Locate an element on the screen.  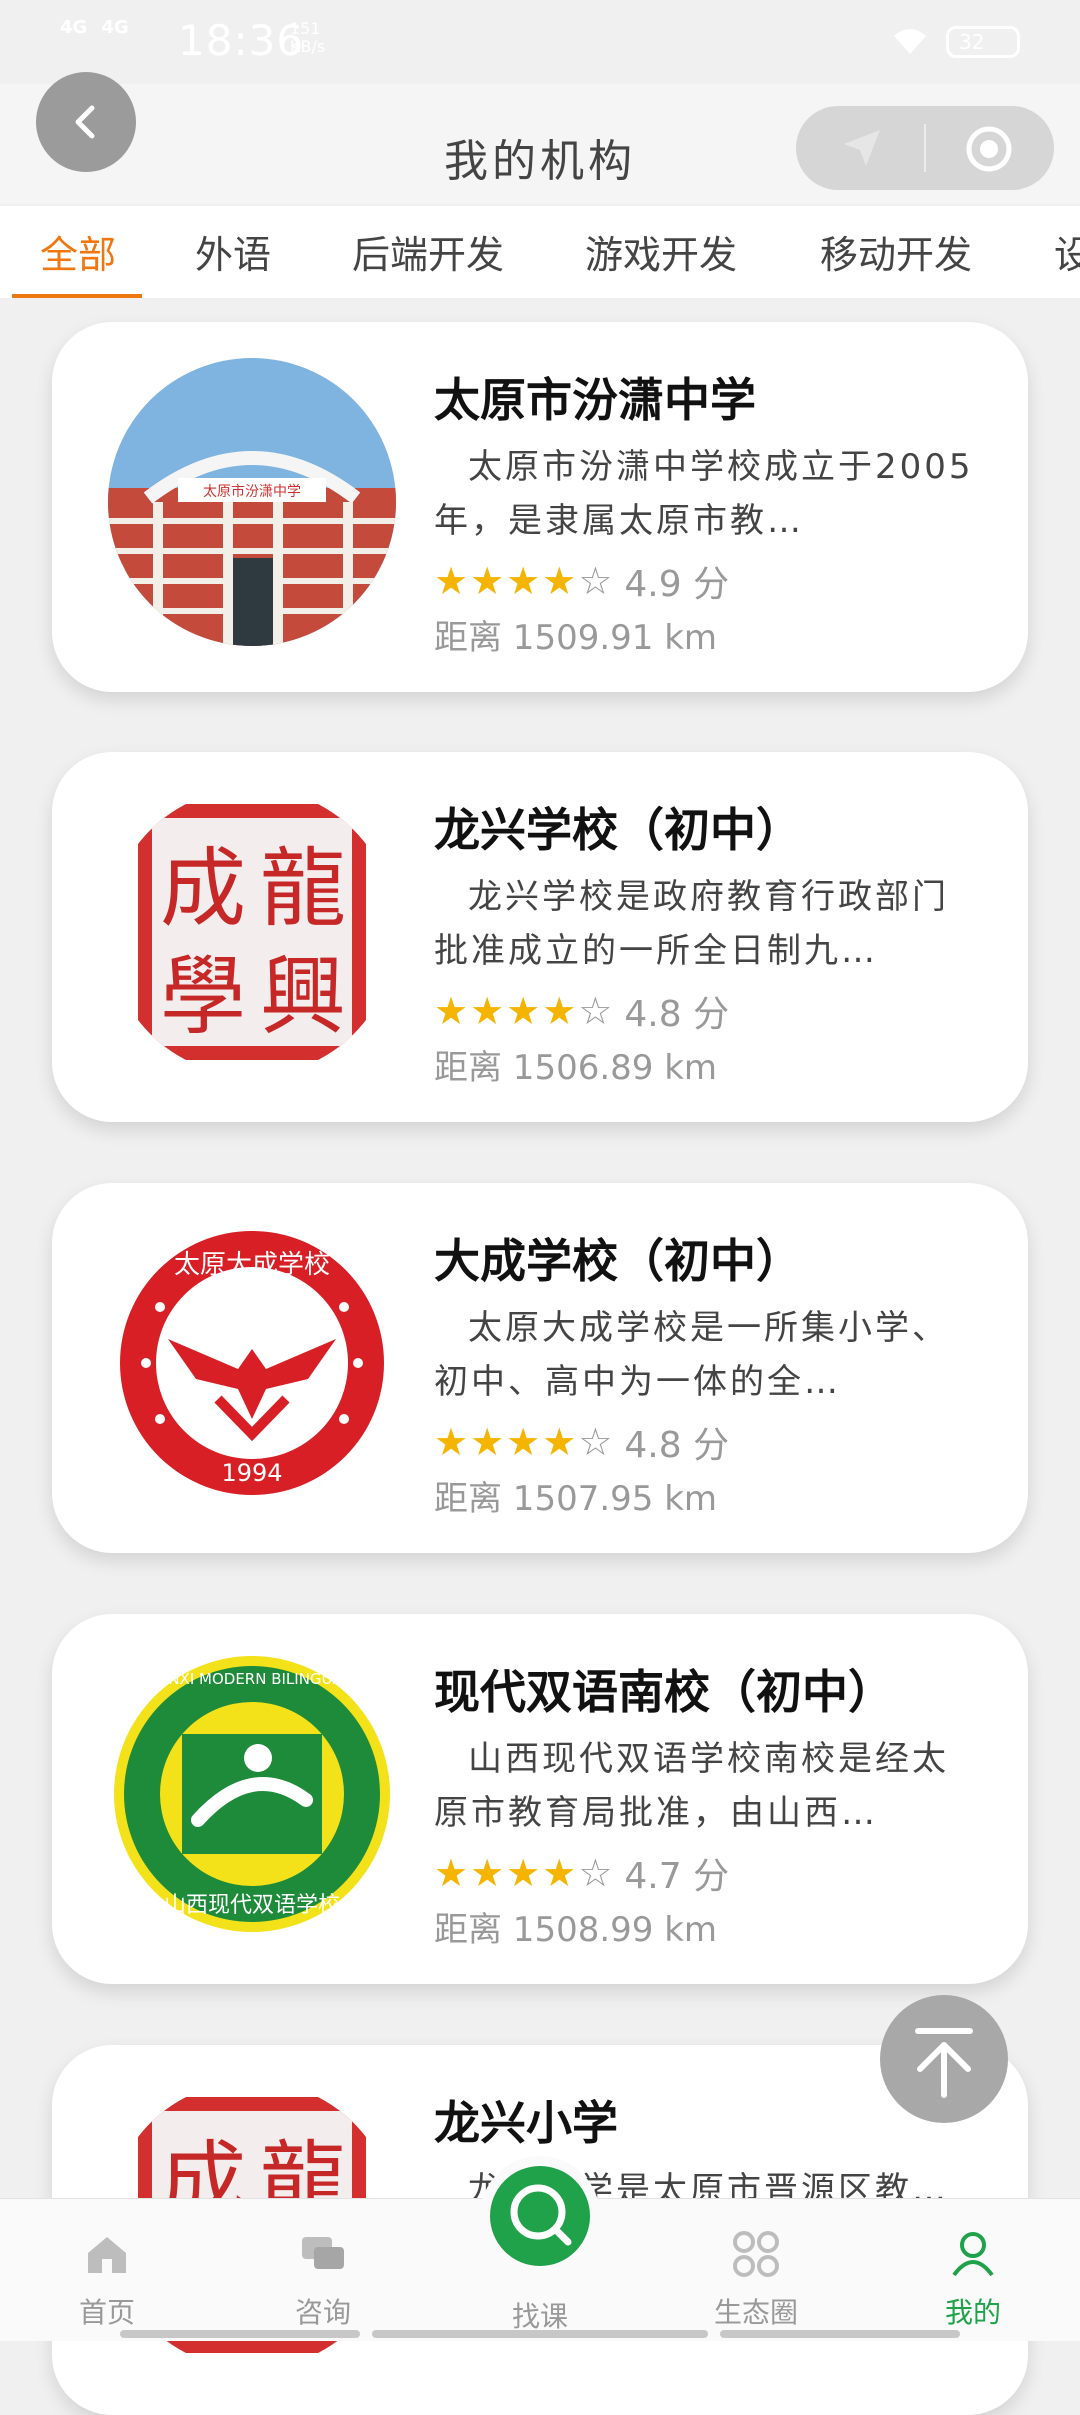
school-name: 现代双语南校（初中） is located at coordinates (664, 1692).